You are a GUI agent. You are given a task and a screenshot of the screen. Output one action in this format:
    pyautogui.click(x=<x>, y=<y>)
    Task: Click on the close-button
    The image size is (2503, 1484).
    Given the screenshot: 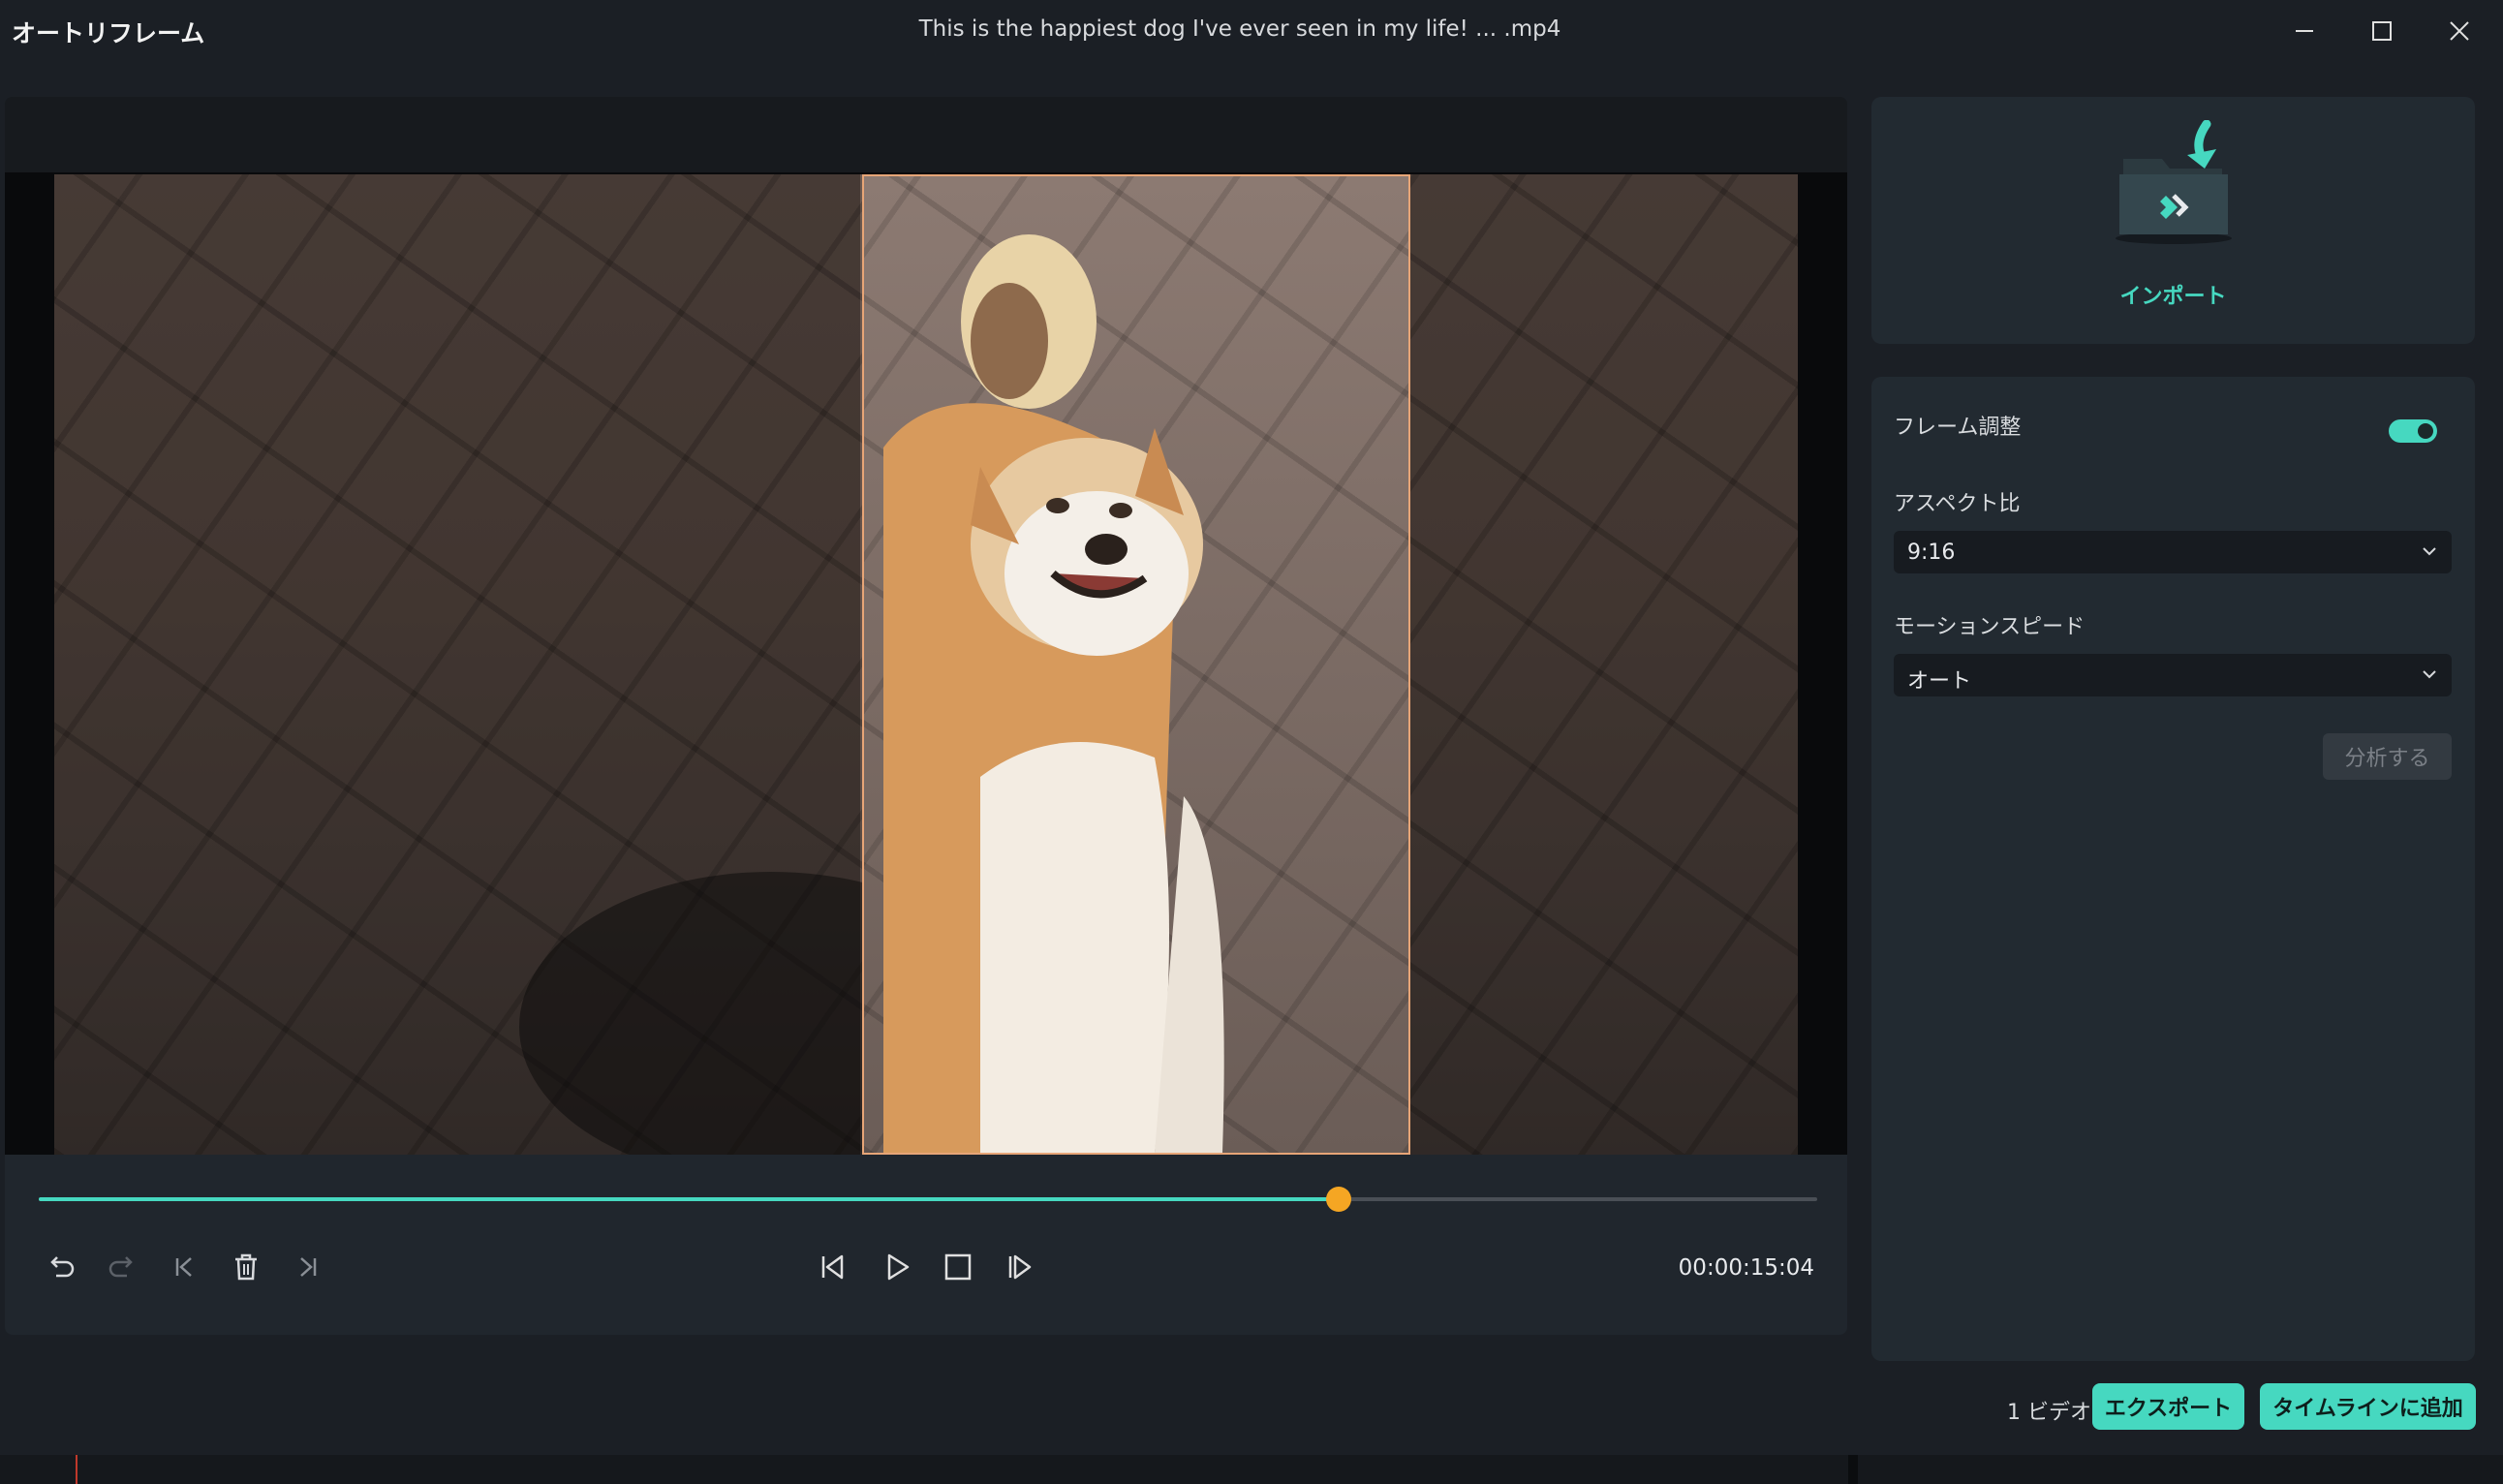 What is the action you would take?
    pyautogui.click(x=2459, y=31)
    